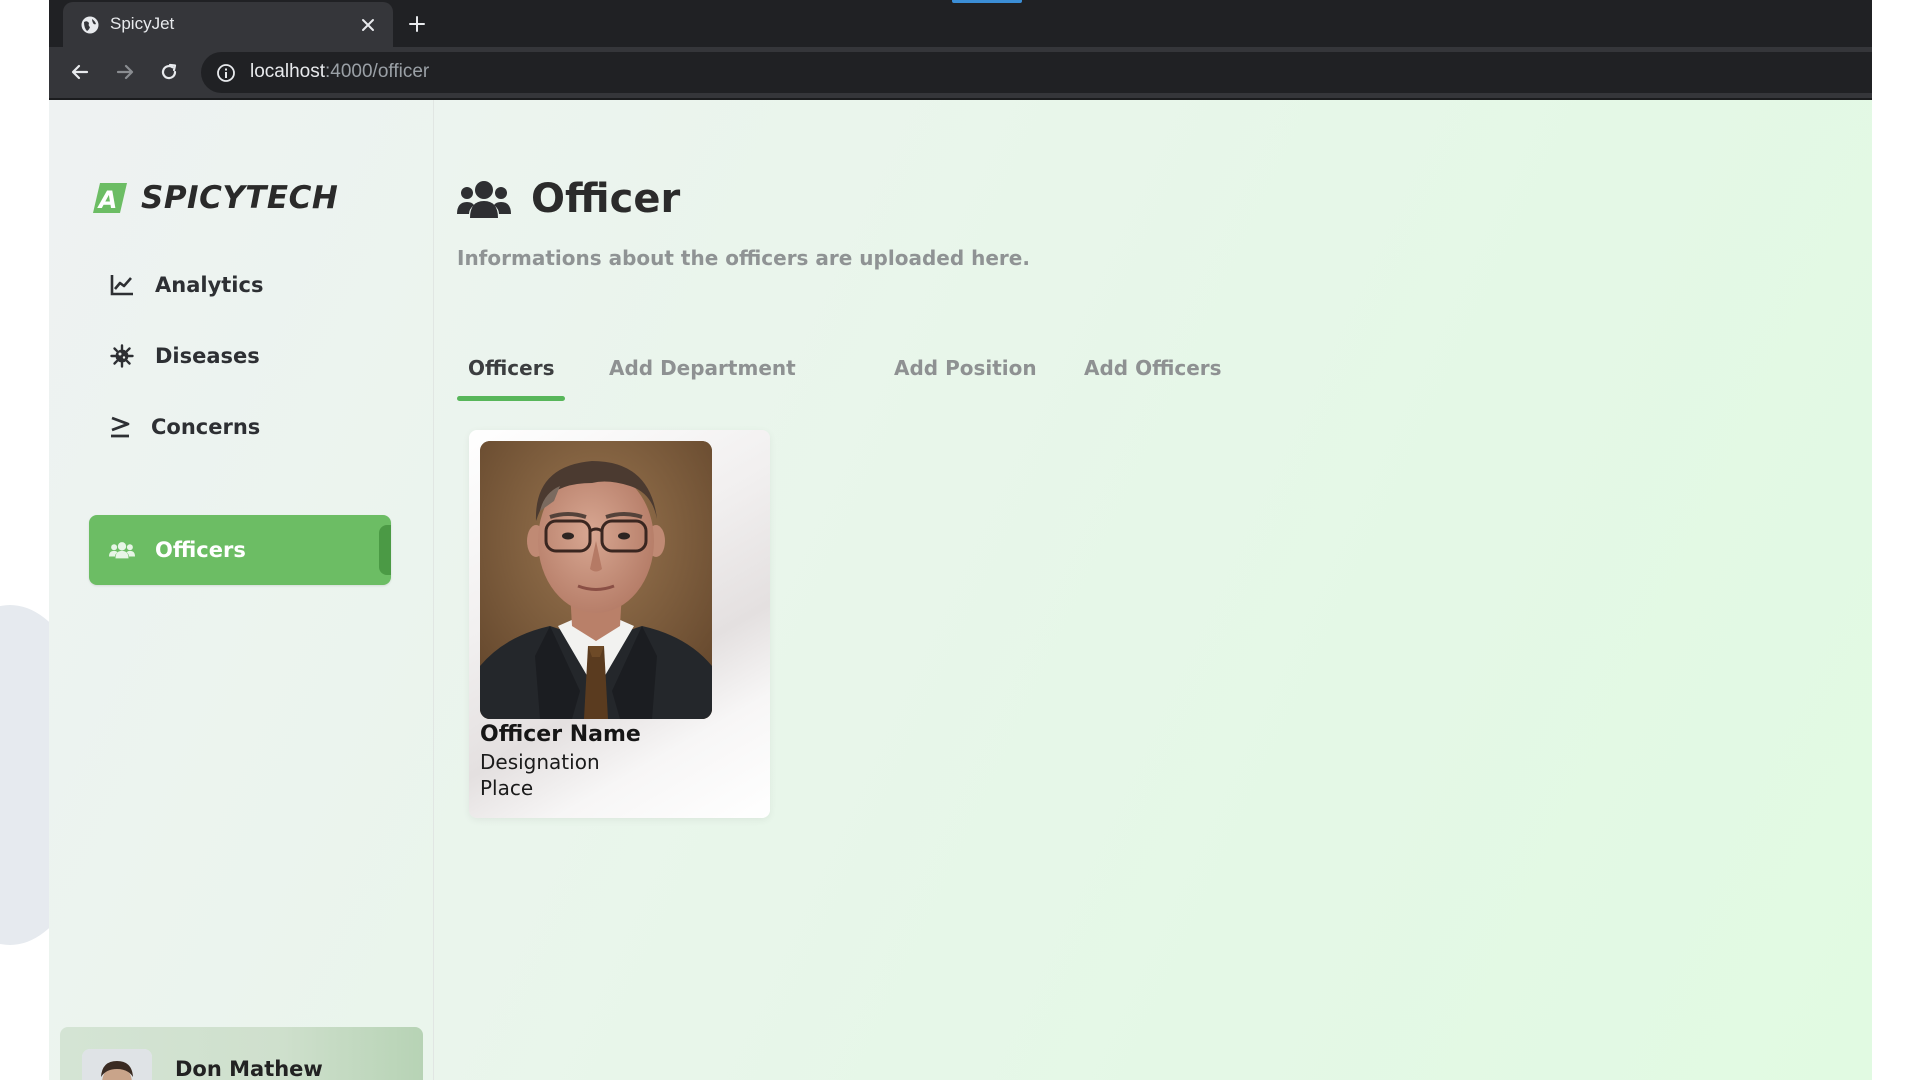 Image resolution: width=1920 pixels, height=1080 pixels. Describe the element at coordinates (606, 199) in the screenshot. I see `page-title: Officer` at that location.